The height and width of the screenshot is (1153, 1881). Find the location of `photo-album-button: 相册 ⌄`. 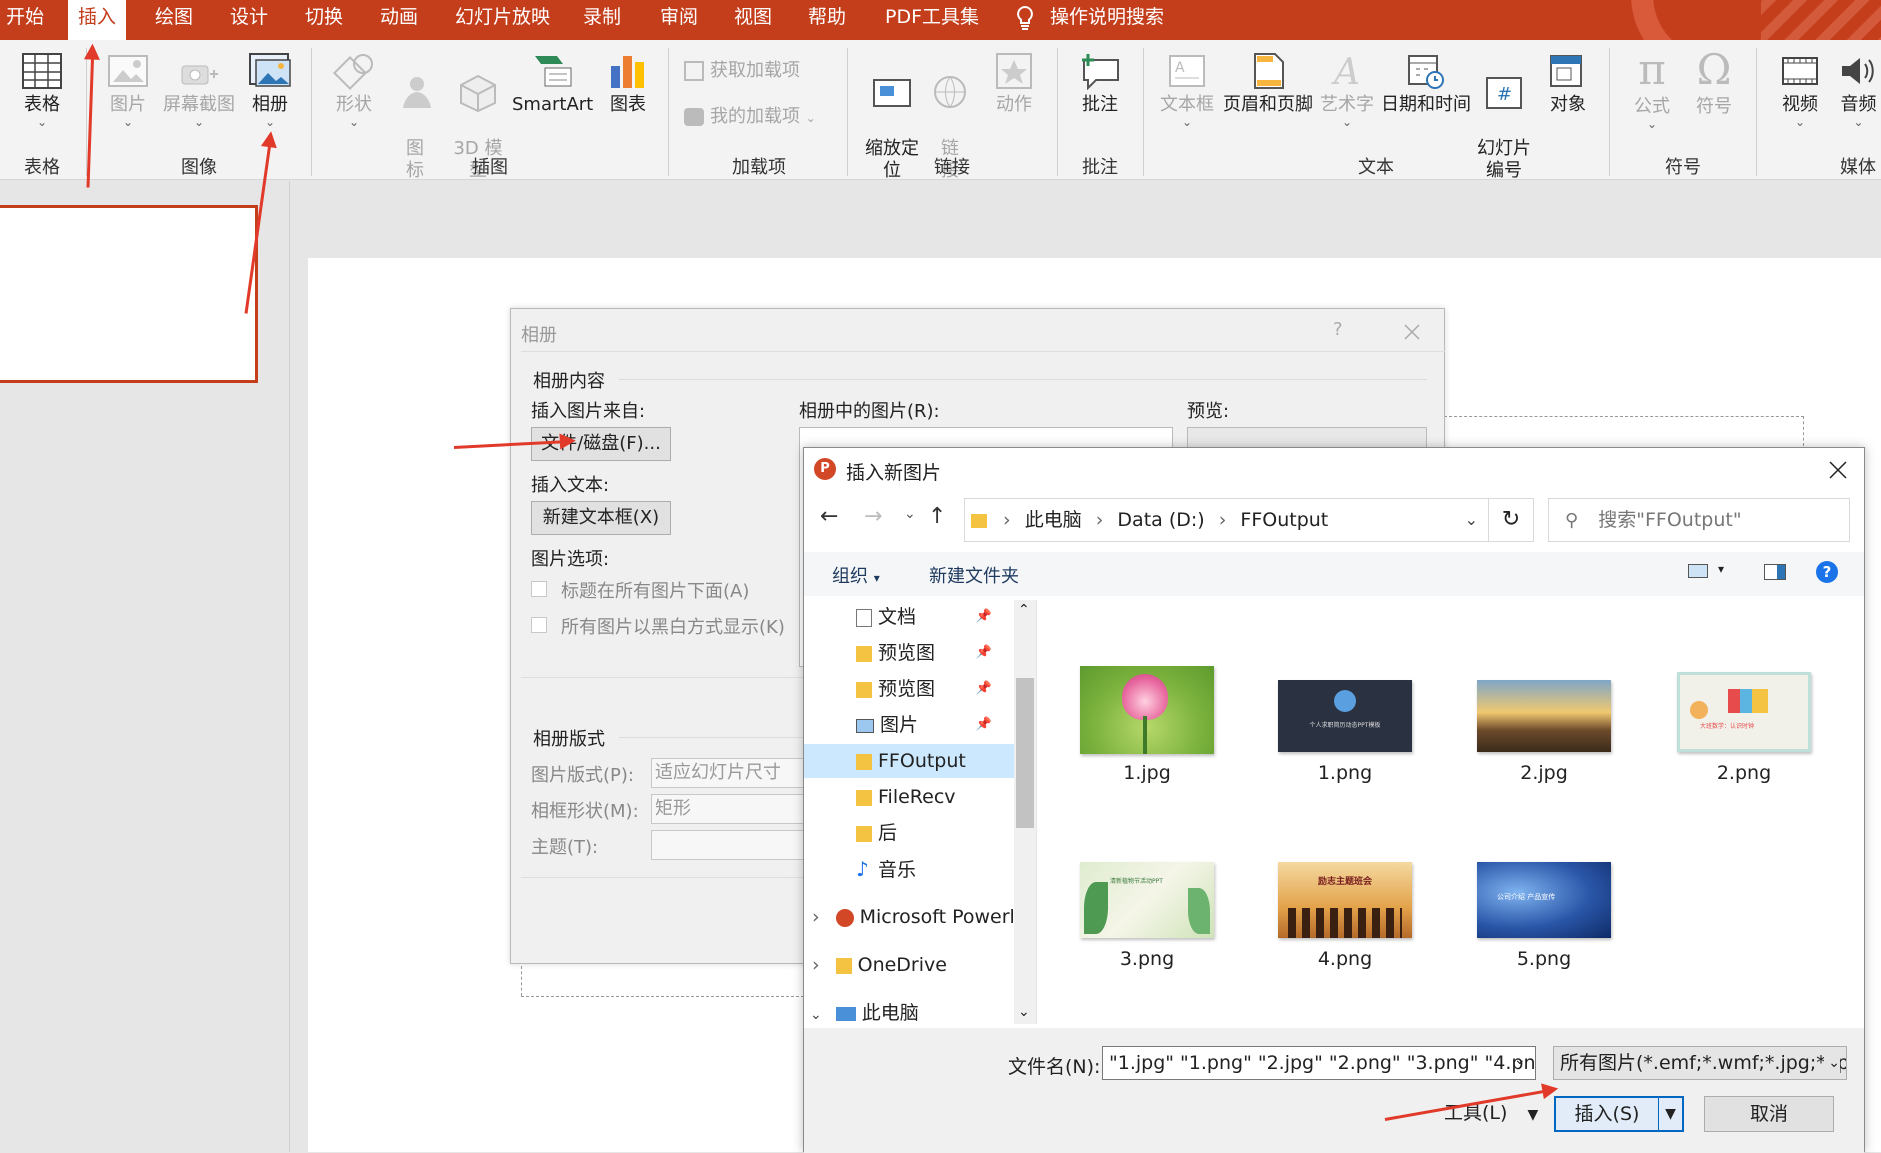

photo-album-button: 相册 ⌄ is located at coordinates (270, 90).